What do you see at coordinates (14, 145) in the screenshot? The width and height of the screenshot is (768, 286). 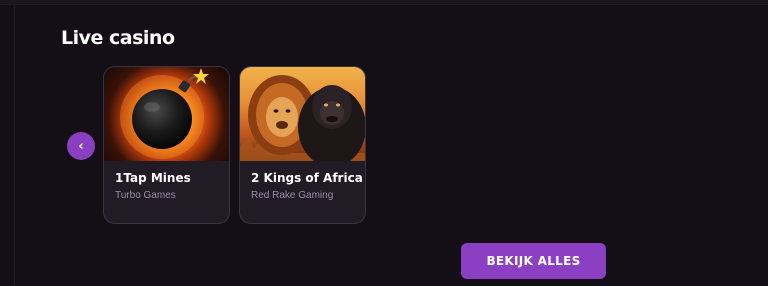 I see `left-divider` at bounding box center [14, 145].